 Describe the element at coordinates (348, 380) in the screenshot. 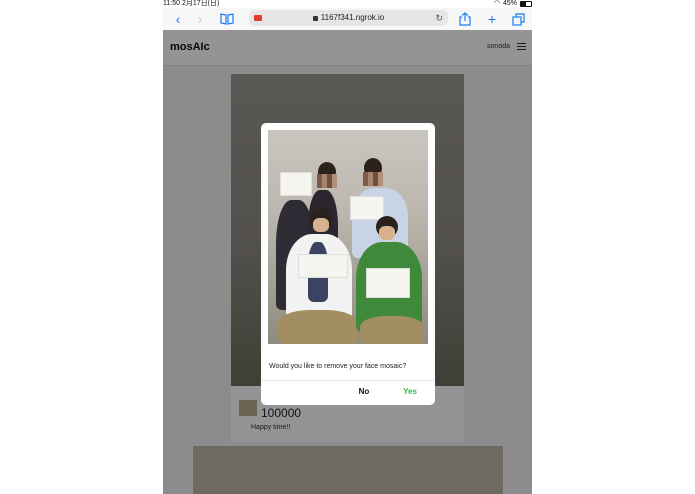

I see `dialog-divider` at that location.